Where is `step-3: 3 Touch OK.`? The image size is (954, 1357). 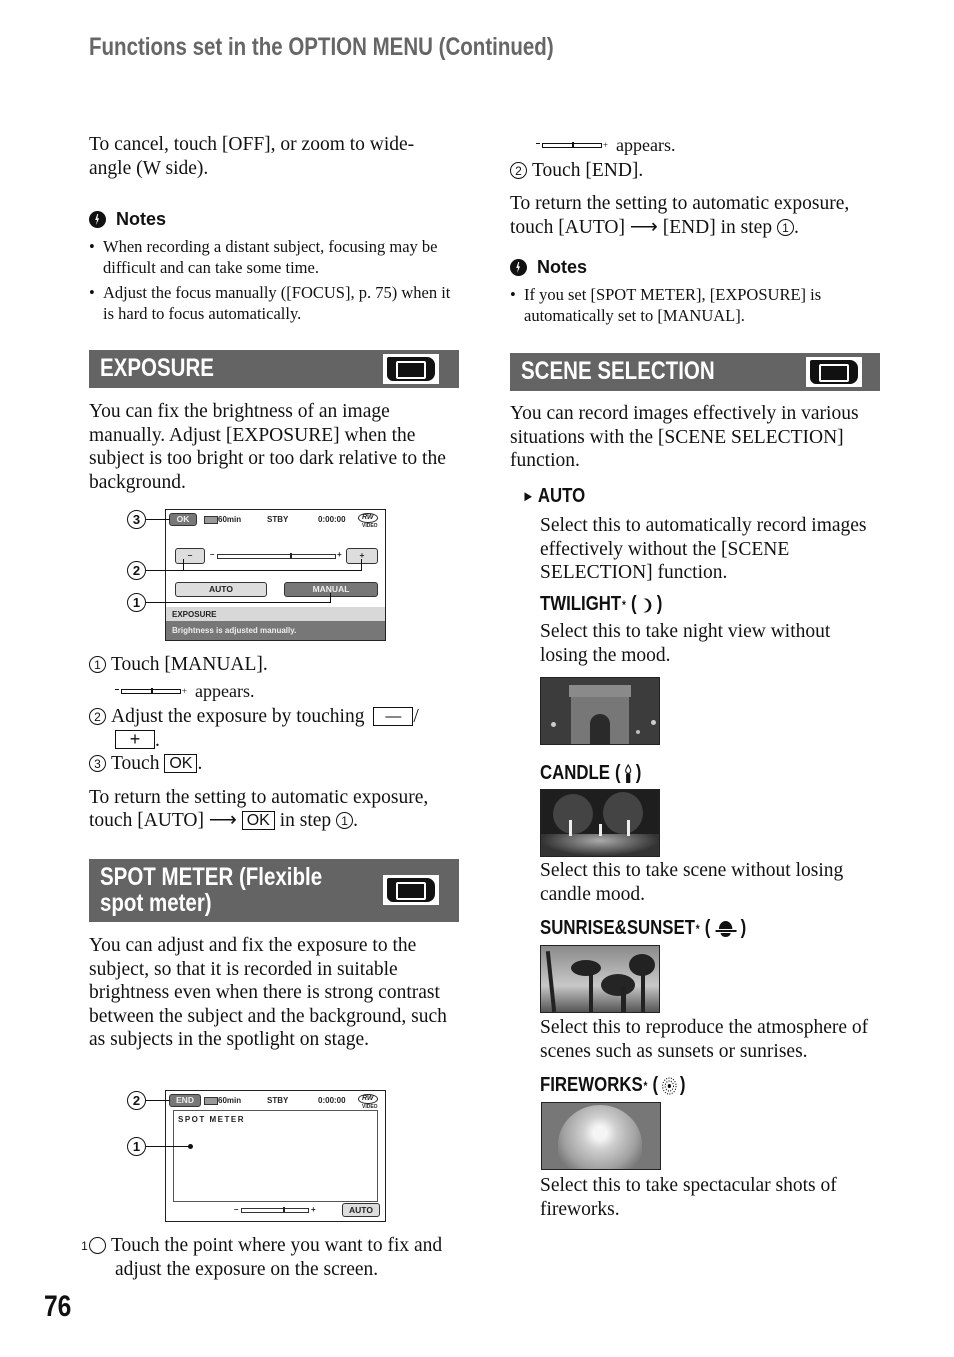 step-3: 3 Touch OK. is located at coordinates (276, 764).